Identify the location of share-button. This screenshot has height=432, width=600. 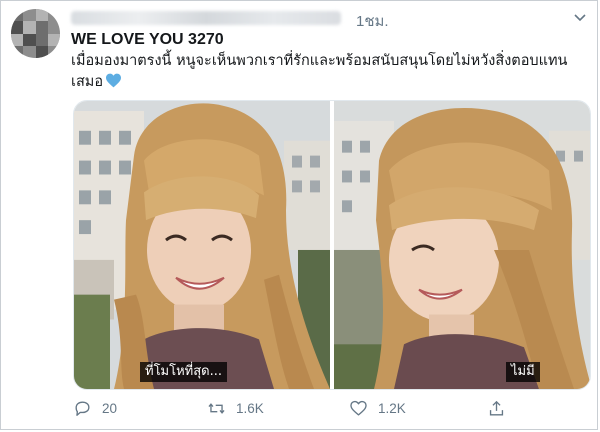
(496, 408).